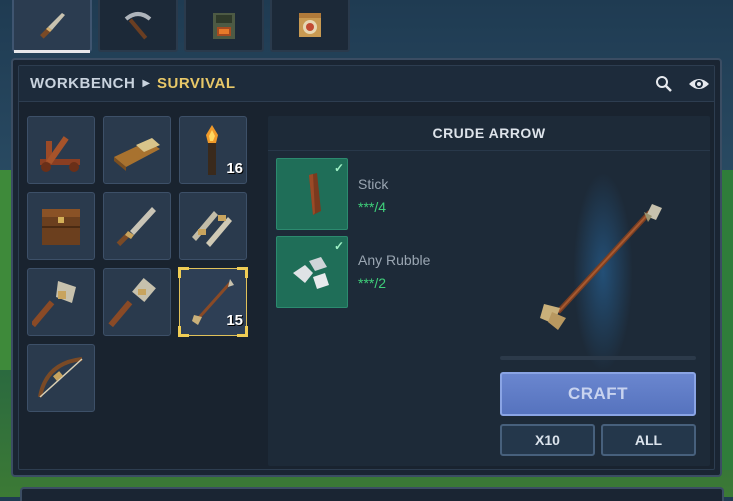 The width and height of the screenshot is (733, 501). I want to click on crate-icon, so click(61, 227).